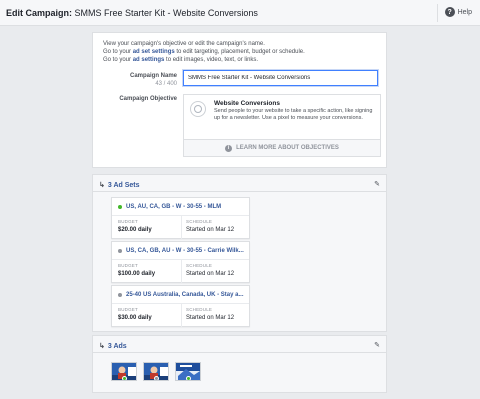 This screenshot has width=480, height=399. I want to click on ads-divider, so click(239, 352).